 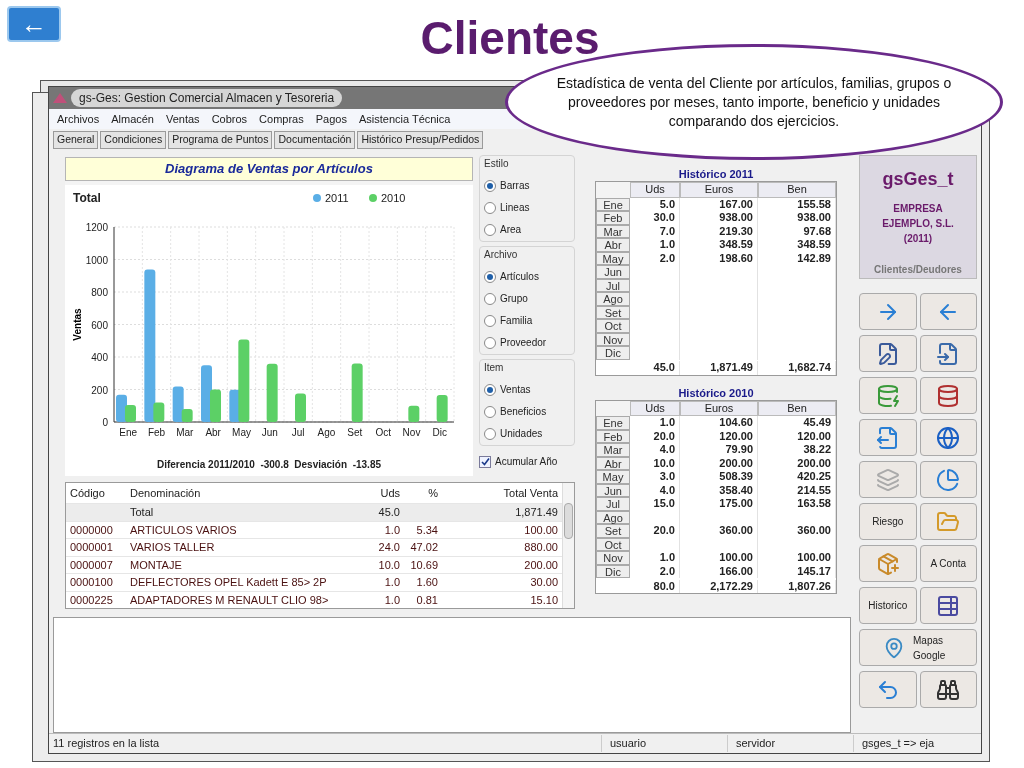 What do you see at coordinates (797, 436) in the screenshot?
I see `table-cell: 120.00` at bounding box center [797, 436].